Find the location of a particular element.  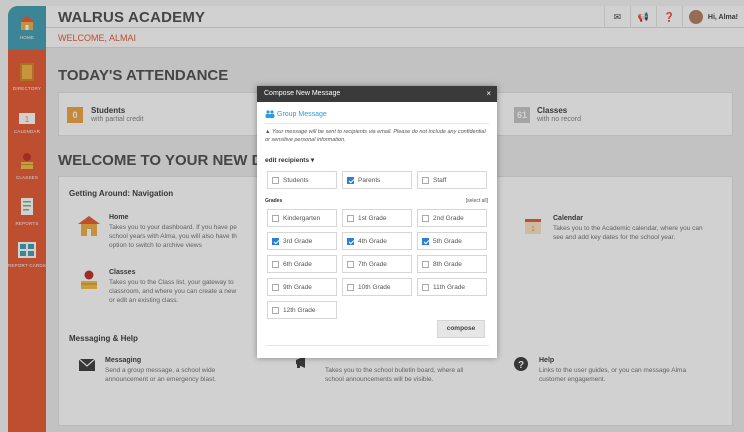

group-message-label: Group Message is located at coordinates (302, 114).